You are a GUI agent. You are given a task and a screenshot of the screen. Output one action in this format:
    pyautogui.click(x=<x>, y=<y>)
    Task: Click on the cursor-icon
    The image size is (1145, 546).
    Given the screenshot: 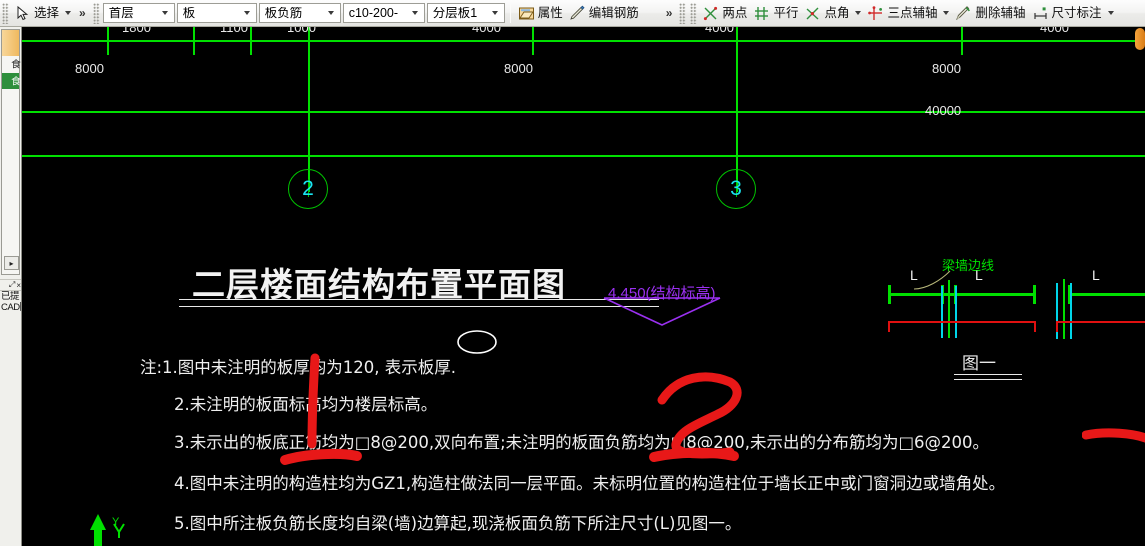 What is the action you would take?
    pyautogui.click(x=23, y=12)
    